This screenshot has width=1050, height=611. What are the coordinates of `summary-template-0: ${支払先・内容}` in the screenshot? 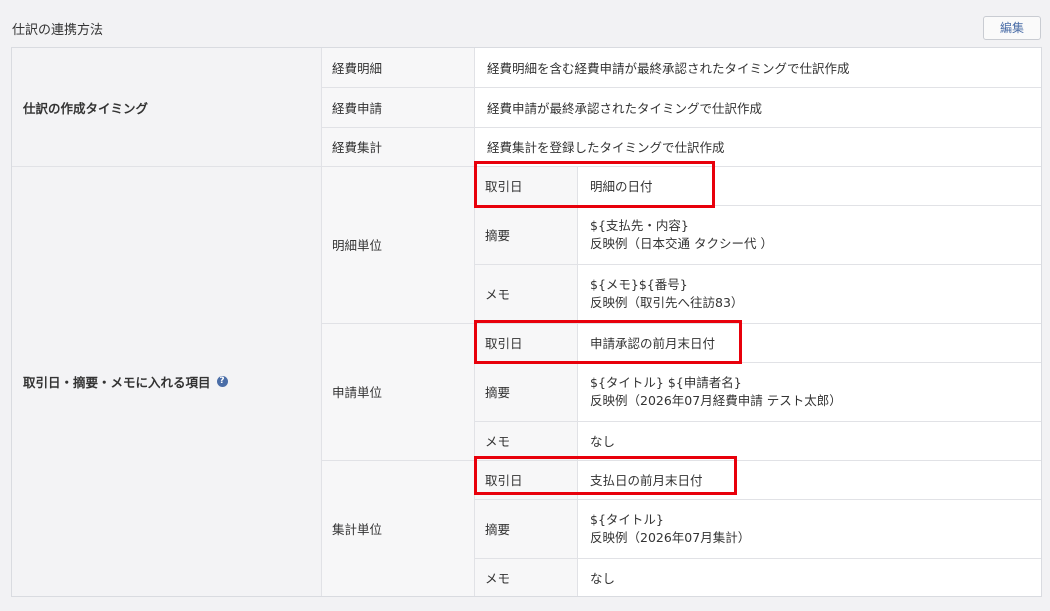 It's located at (639, 225).